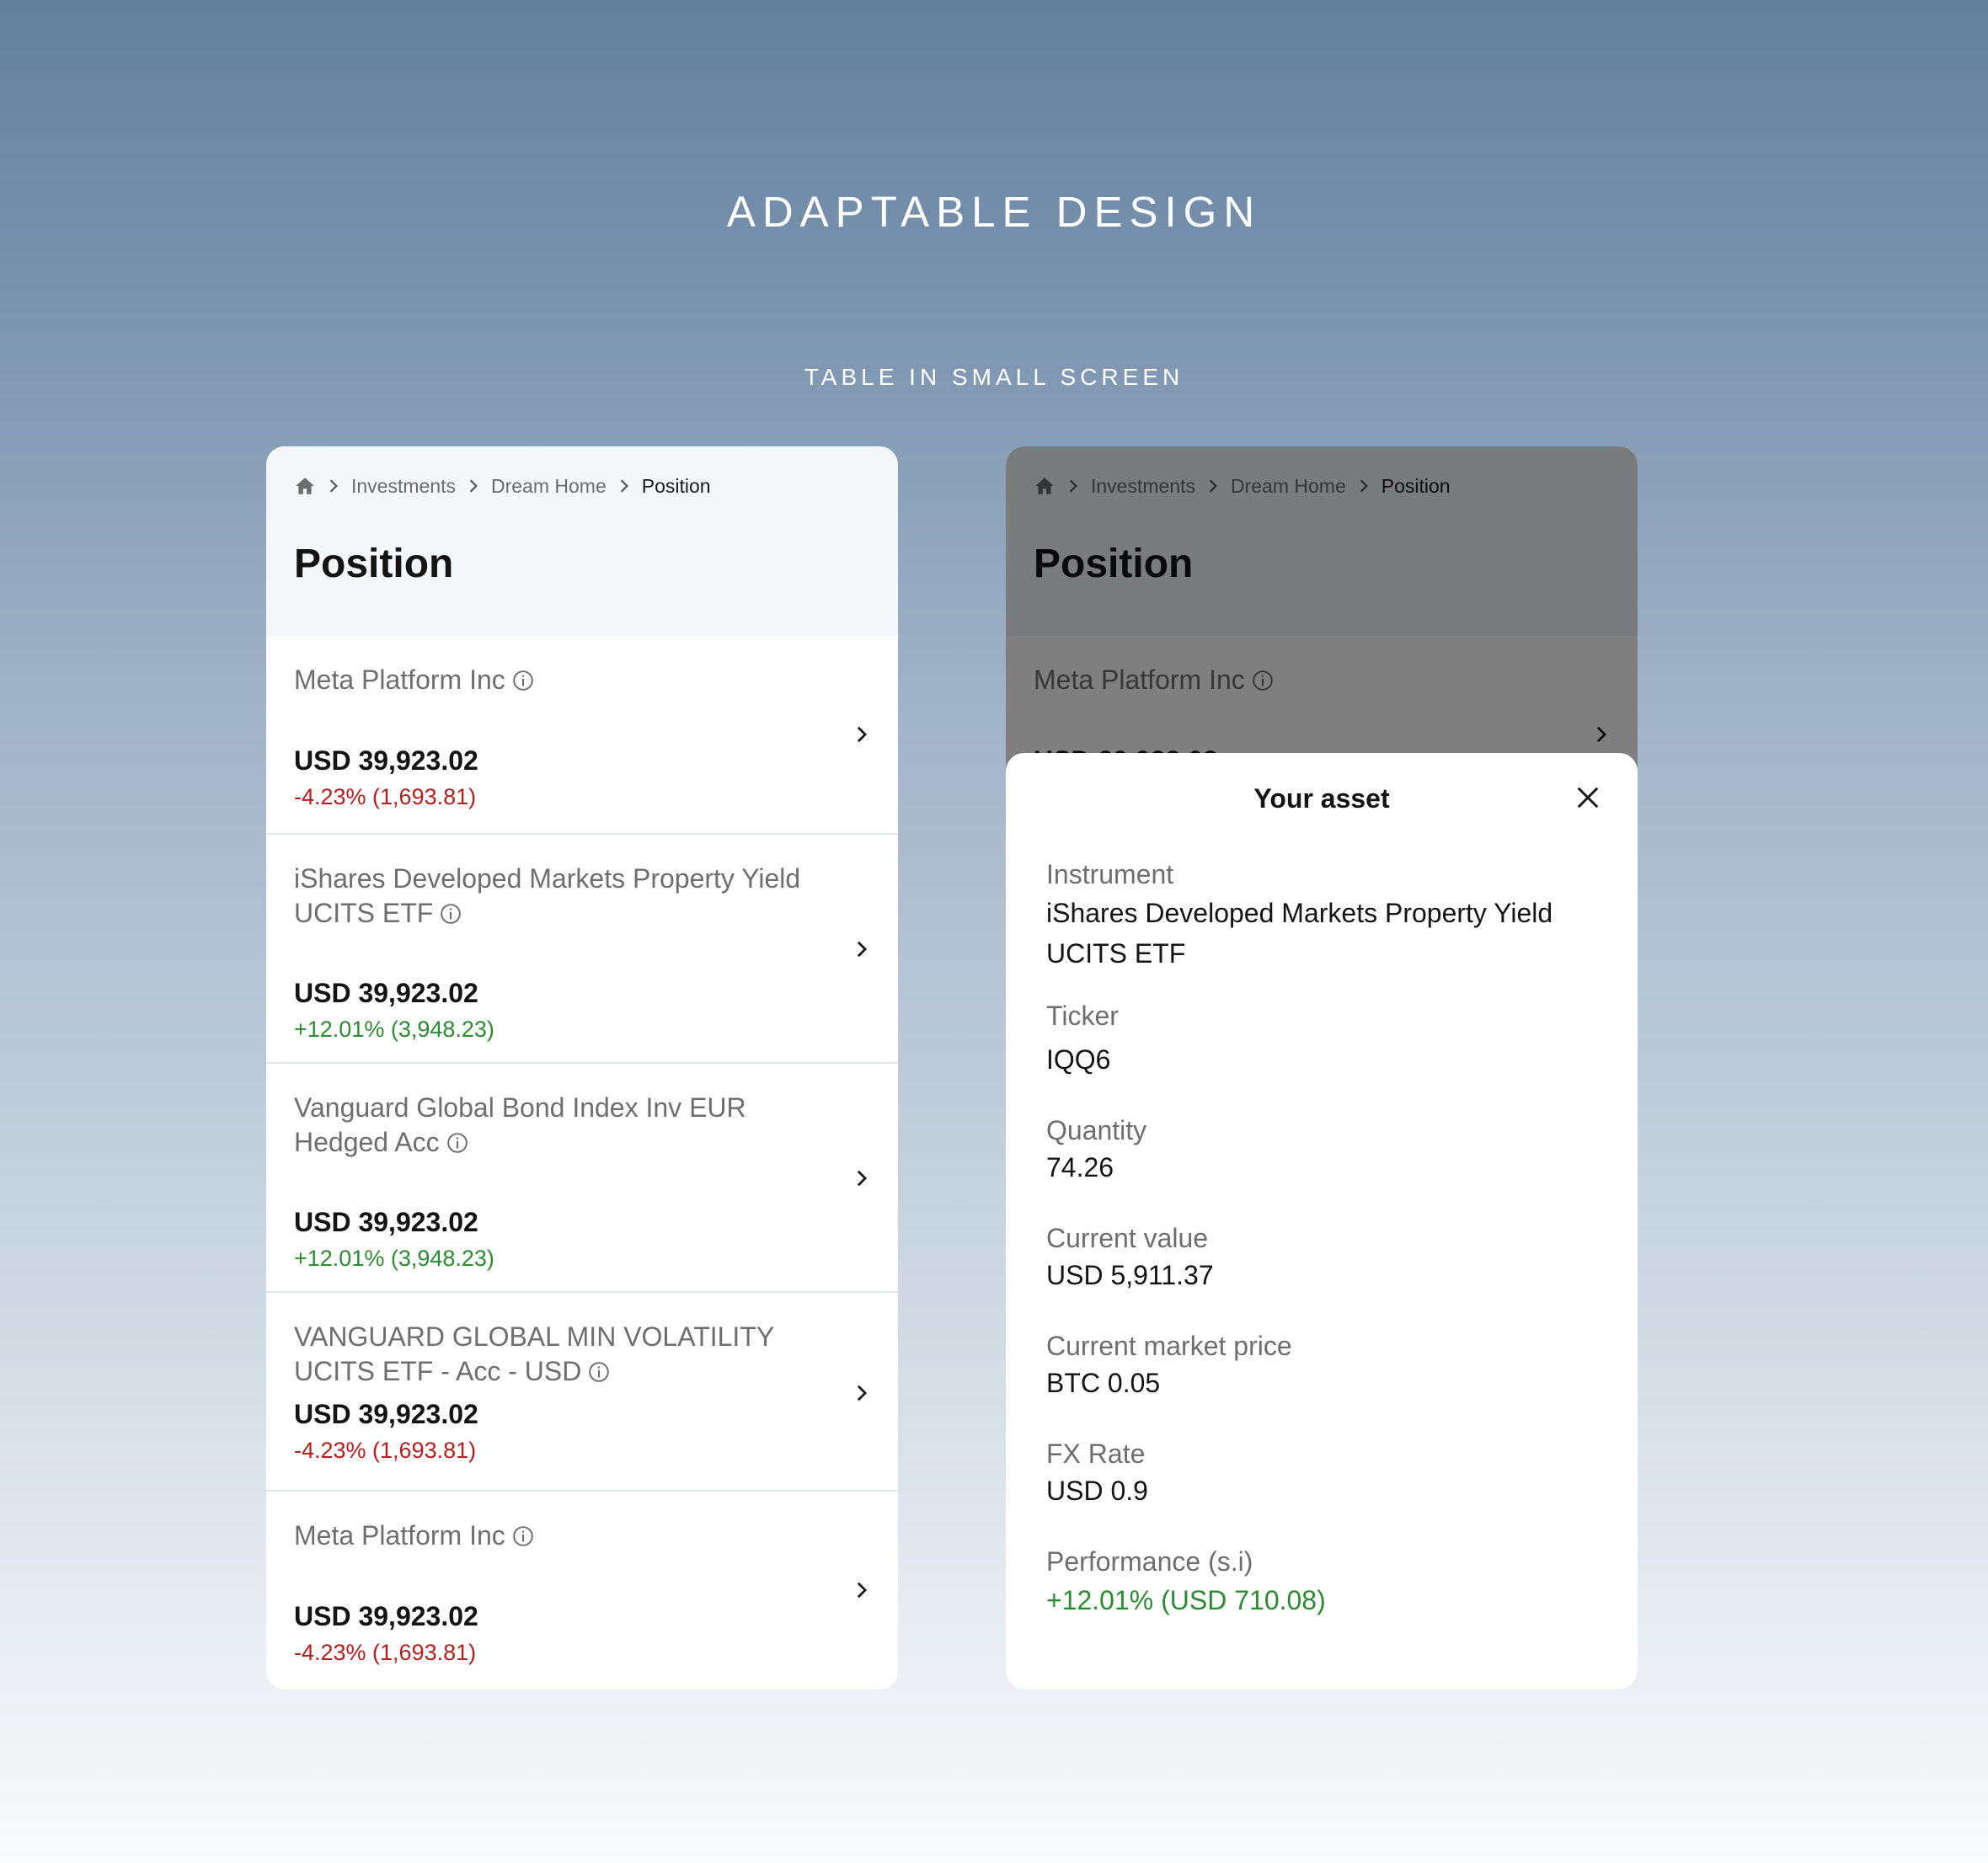 The width and height of the screenshot is (1988, 1863). What do you see at coordinates (1078, 1059) in the screenshot?
I see `field-value-ticker: IQQ6` at bounding box center [1078, 1059].